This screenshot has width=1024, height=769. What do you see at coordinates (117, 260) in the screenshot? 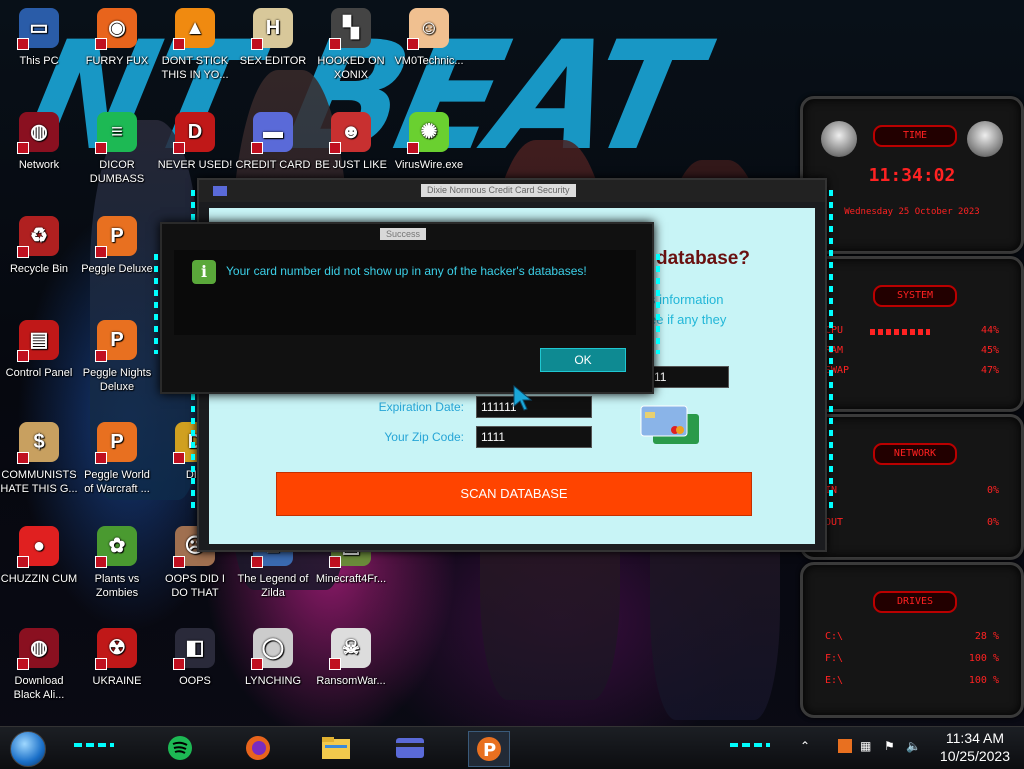
I see `desktop-icon: P Peggle Deluxe` at bounding box center [117, 260].